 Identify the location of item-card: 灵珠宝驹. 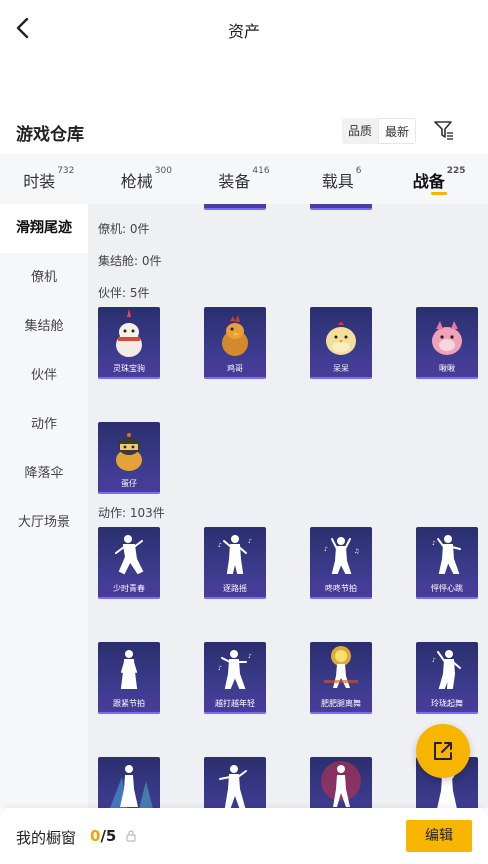
(129, 343).